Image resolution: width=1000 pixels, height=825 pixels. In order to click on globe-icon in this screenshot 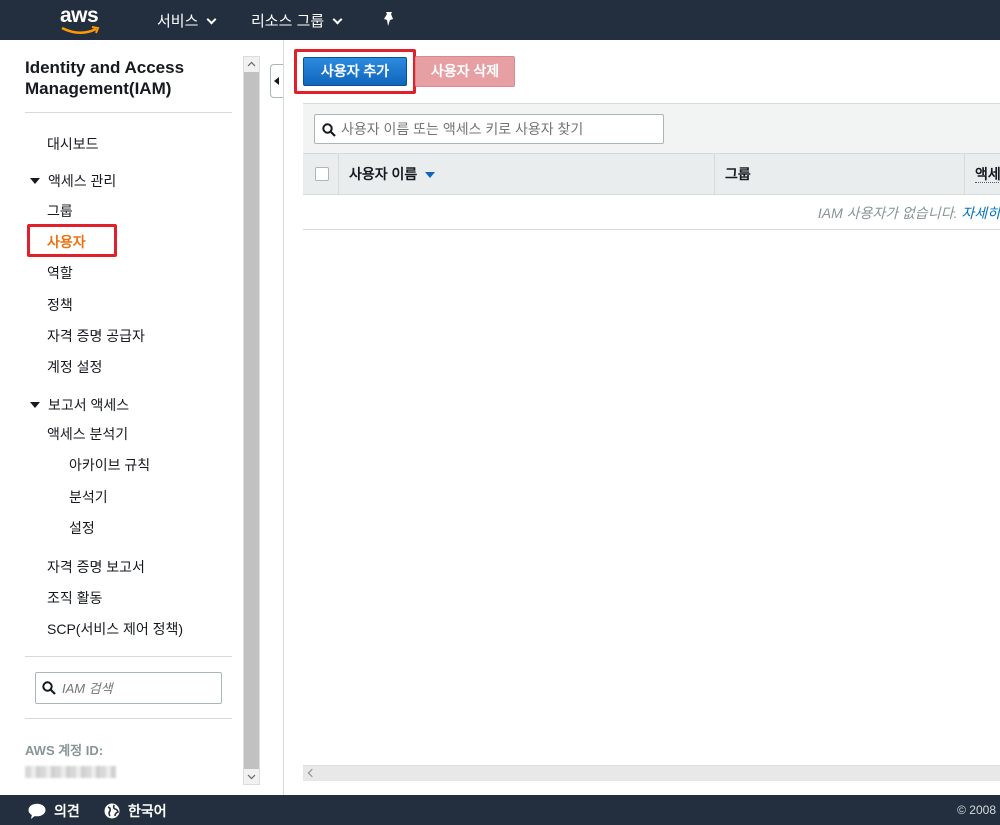, I will do `click(112, 811)`.